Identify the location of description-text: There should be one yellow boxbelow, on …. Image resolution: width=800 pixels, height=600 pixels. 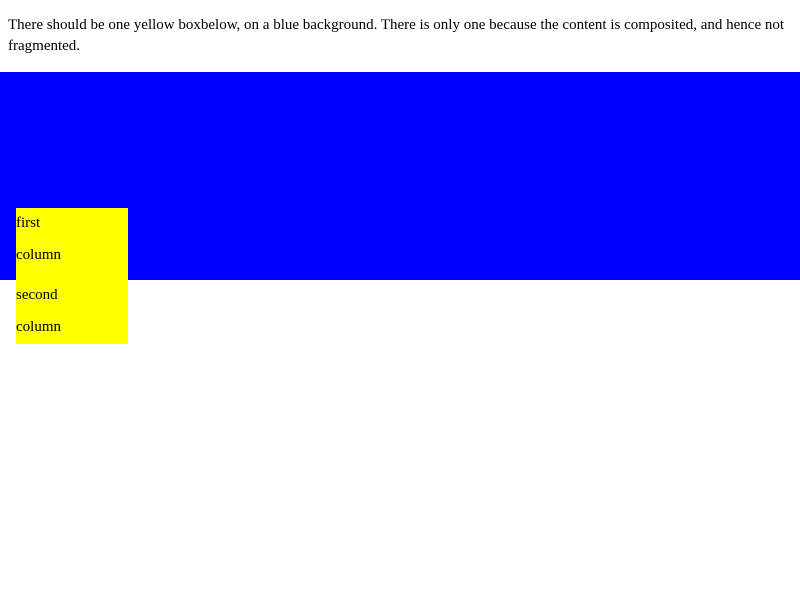
(396, 35).